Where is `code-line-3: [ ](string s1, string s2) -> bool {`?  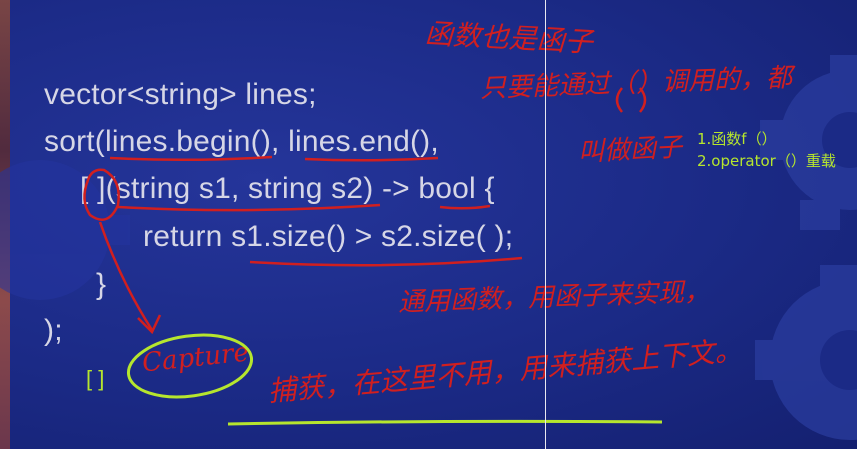 code-line-3: [ ](string s1, string s2) -> bool { is located at coordinates (287, 188).